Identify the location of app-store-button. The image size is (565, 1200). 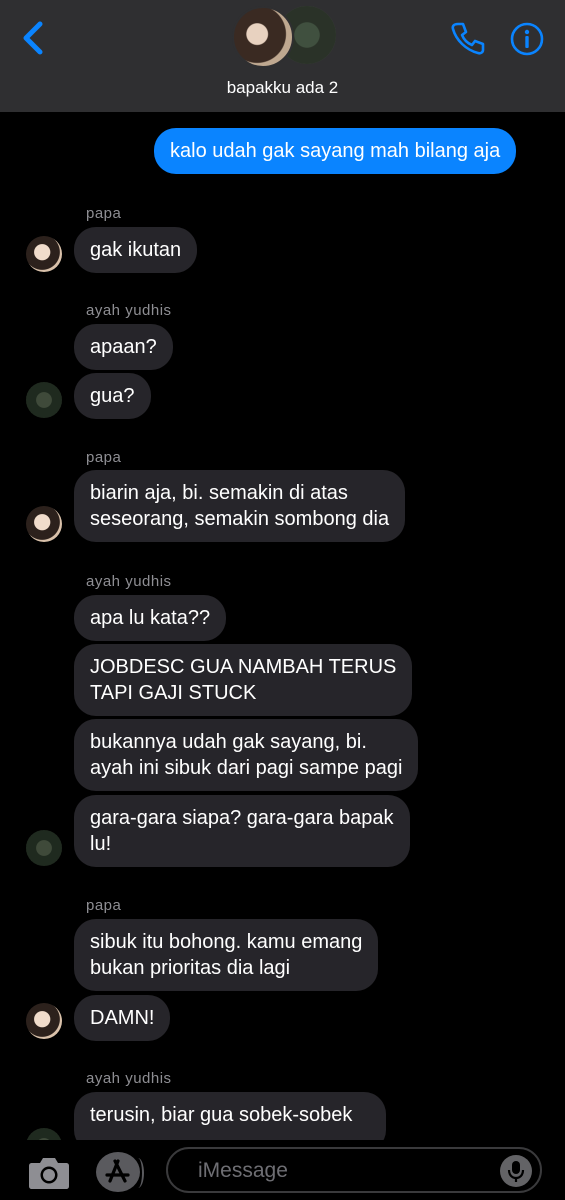
(120, 1172).